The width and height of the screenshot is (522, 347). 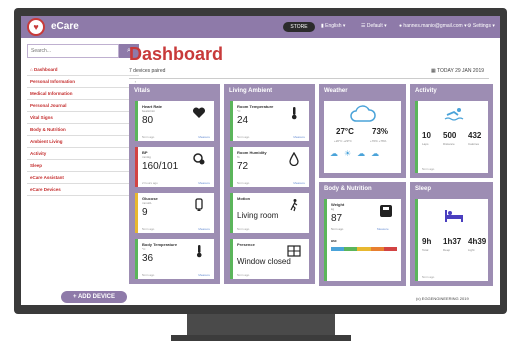 What do you see at coordinates (83, 70) in the screenshot?
I see `sidebar-item-dashboard: ⌂ Dashboard` at bounding box center [83, 70].